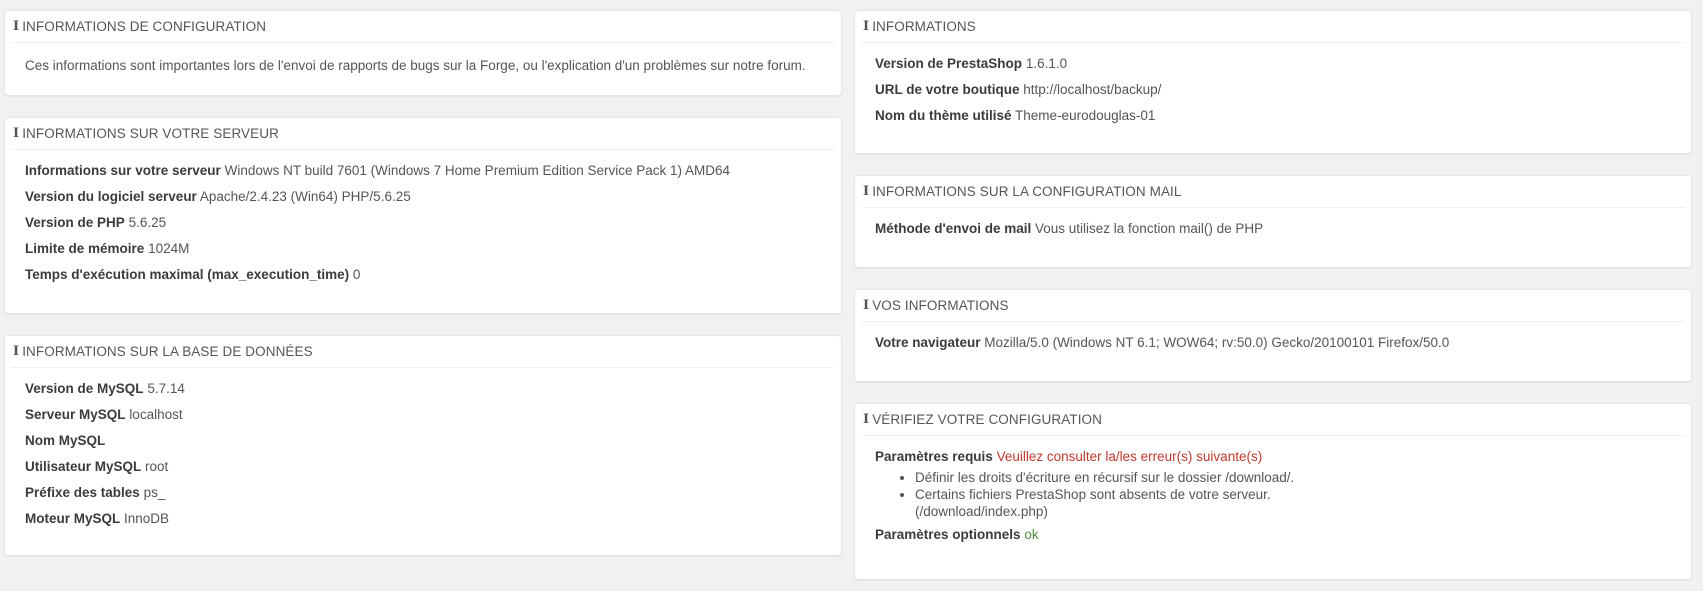 The image size is (1703, 591). Describe the element at coordinates (169, 248) in the screenshot. I see `row-value: 1024M` at that location.